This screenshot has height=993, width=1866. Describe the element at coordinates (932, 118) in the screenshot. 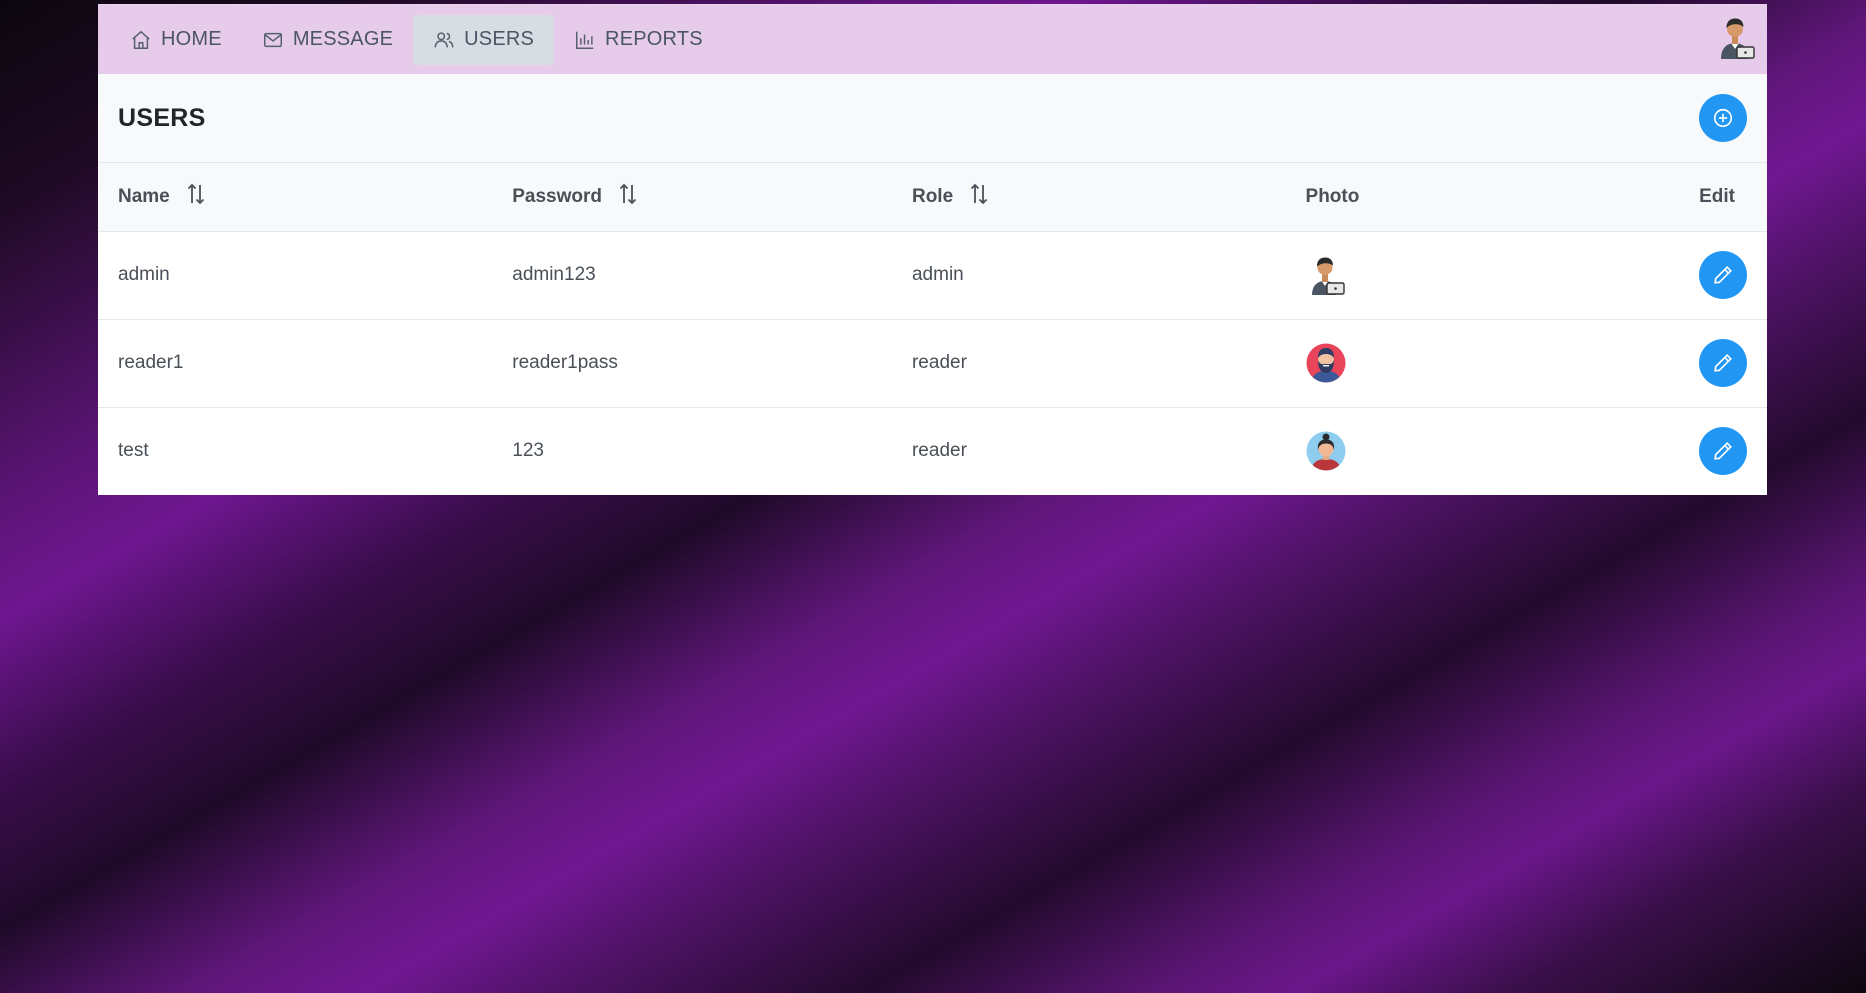

I see `card-header: USERS` at that location.